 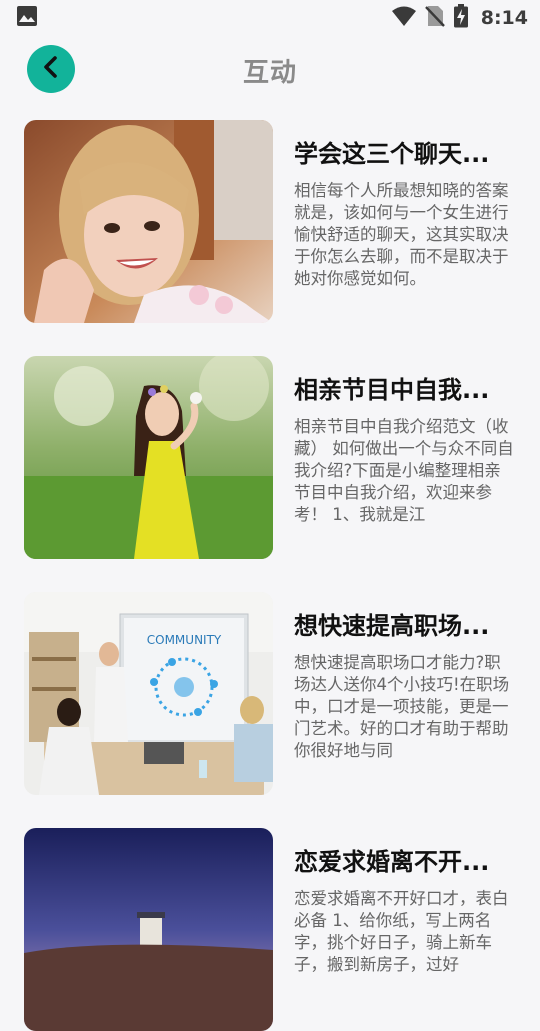 I want to click on header: 互动, so click(x=270, y=69).